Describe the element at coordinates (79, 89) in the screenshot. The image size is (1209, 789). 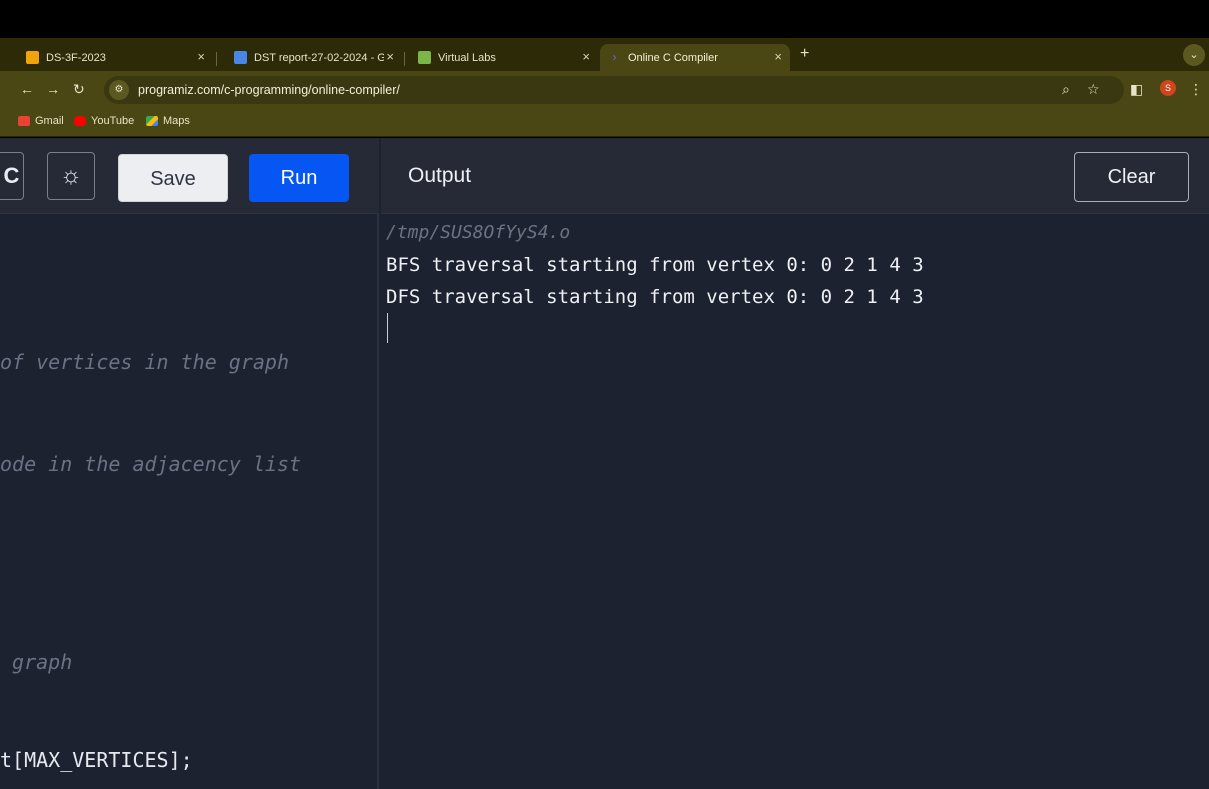
I see `reload-icon: ↻` at that location.